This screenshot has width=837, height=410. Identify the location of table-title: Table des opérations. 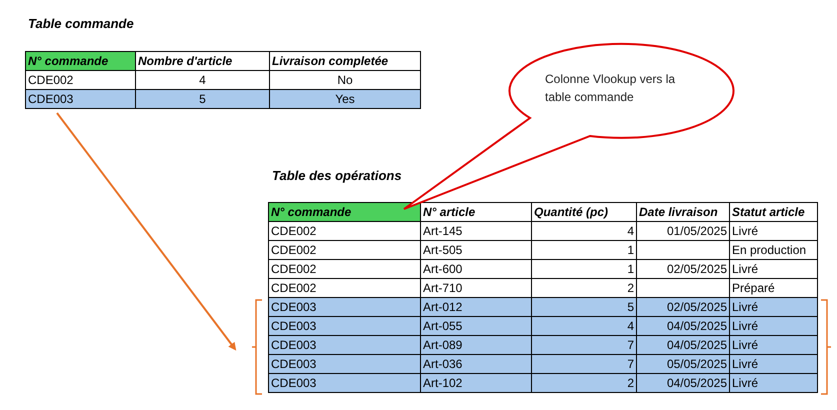
(337, 176).